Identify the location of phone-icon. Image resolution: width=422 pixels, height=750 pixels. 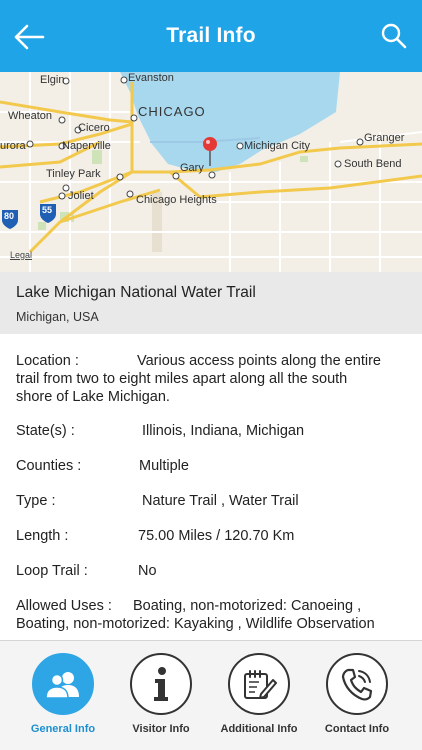
(357, 684).